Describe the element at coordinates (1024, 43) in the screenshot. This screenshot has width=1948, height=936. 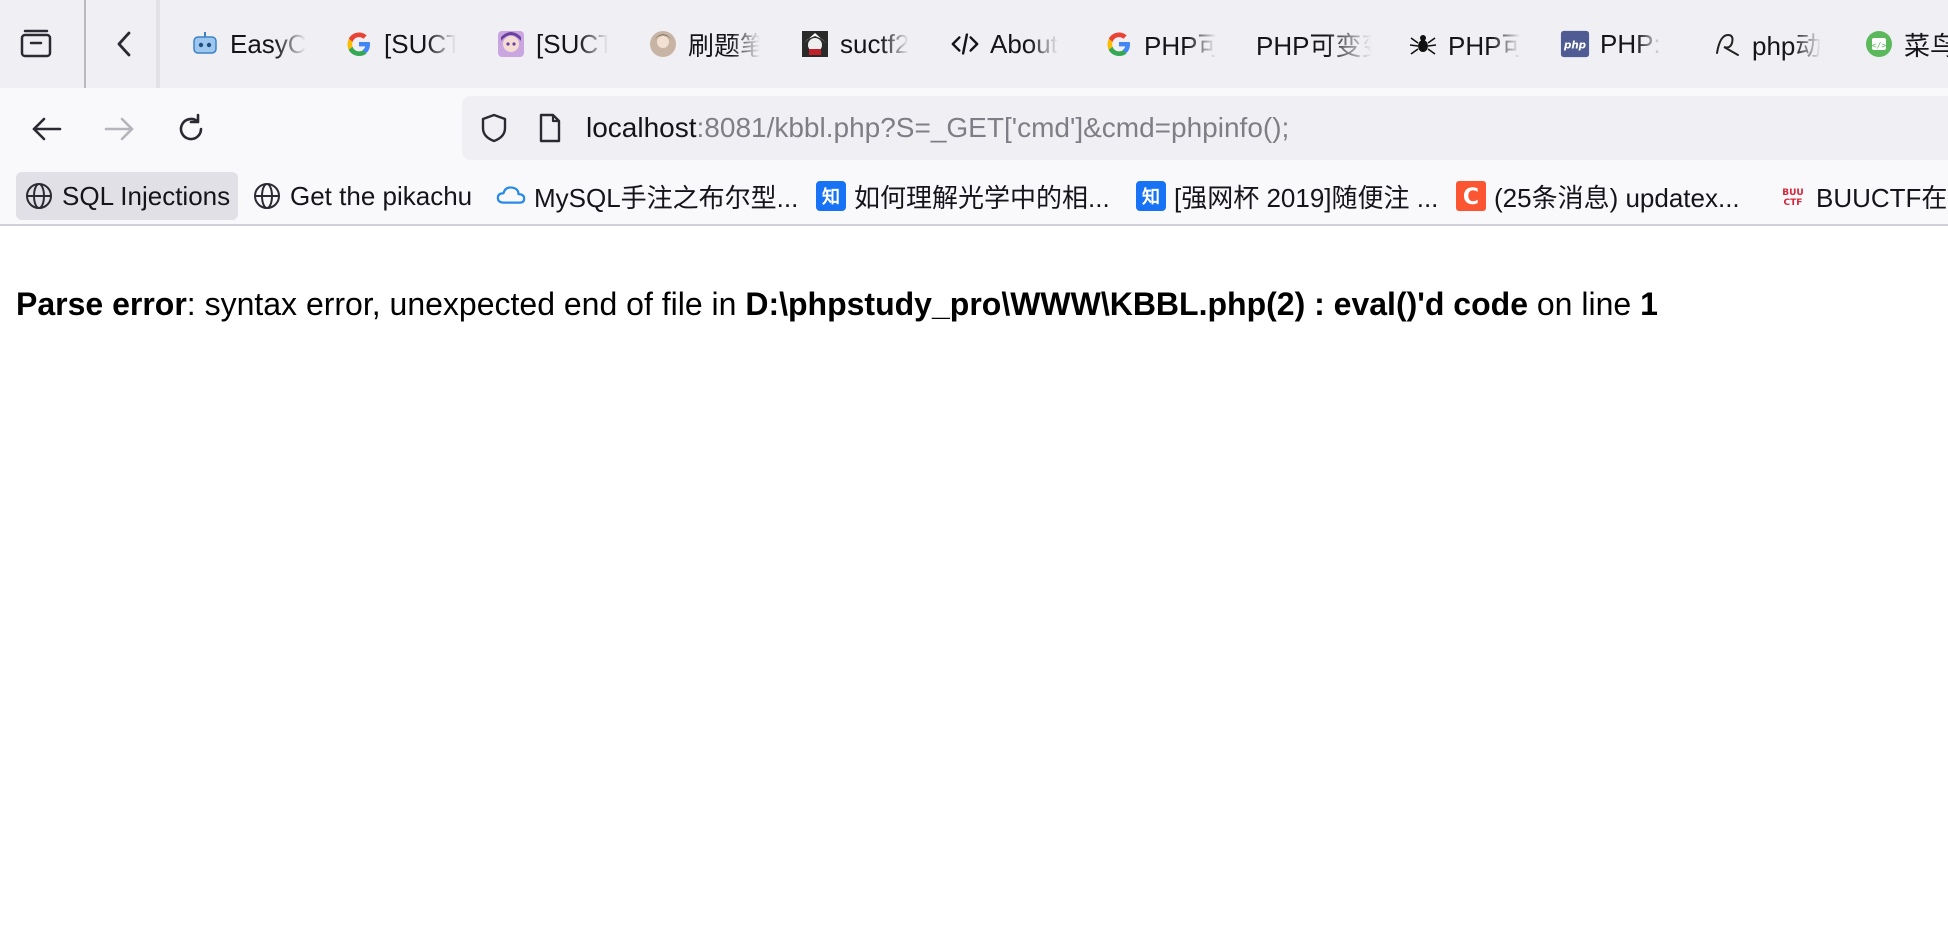
I see `tab-title: About` at that location.